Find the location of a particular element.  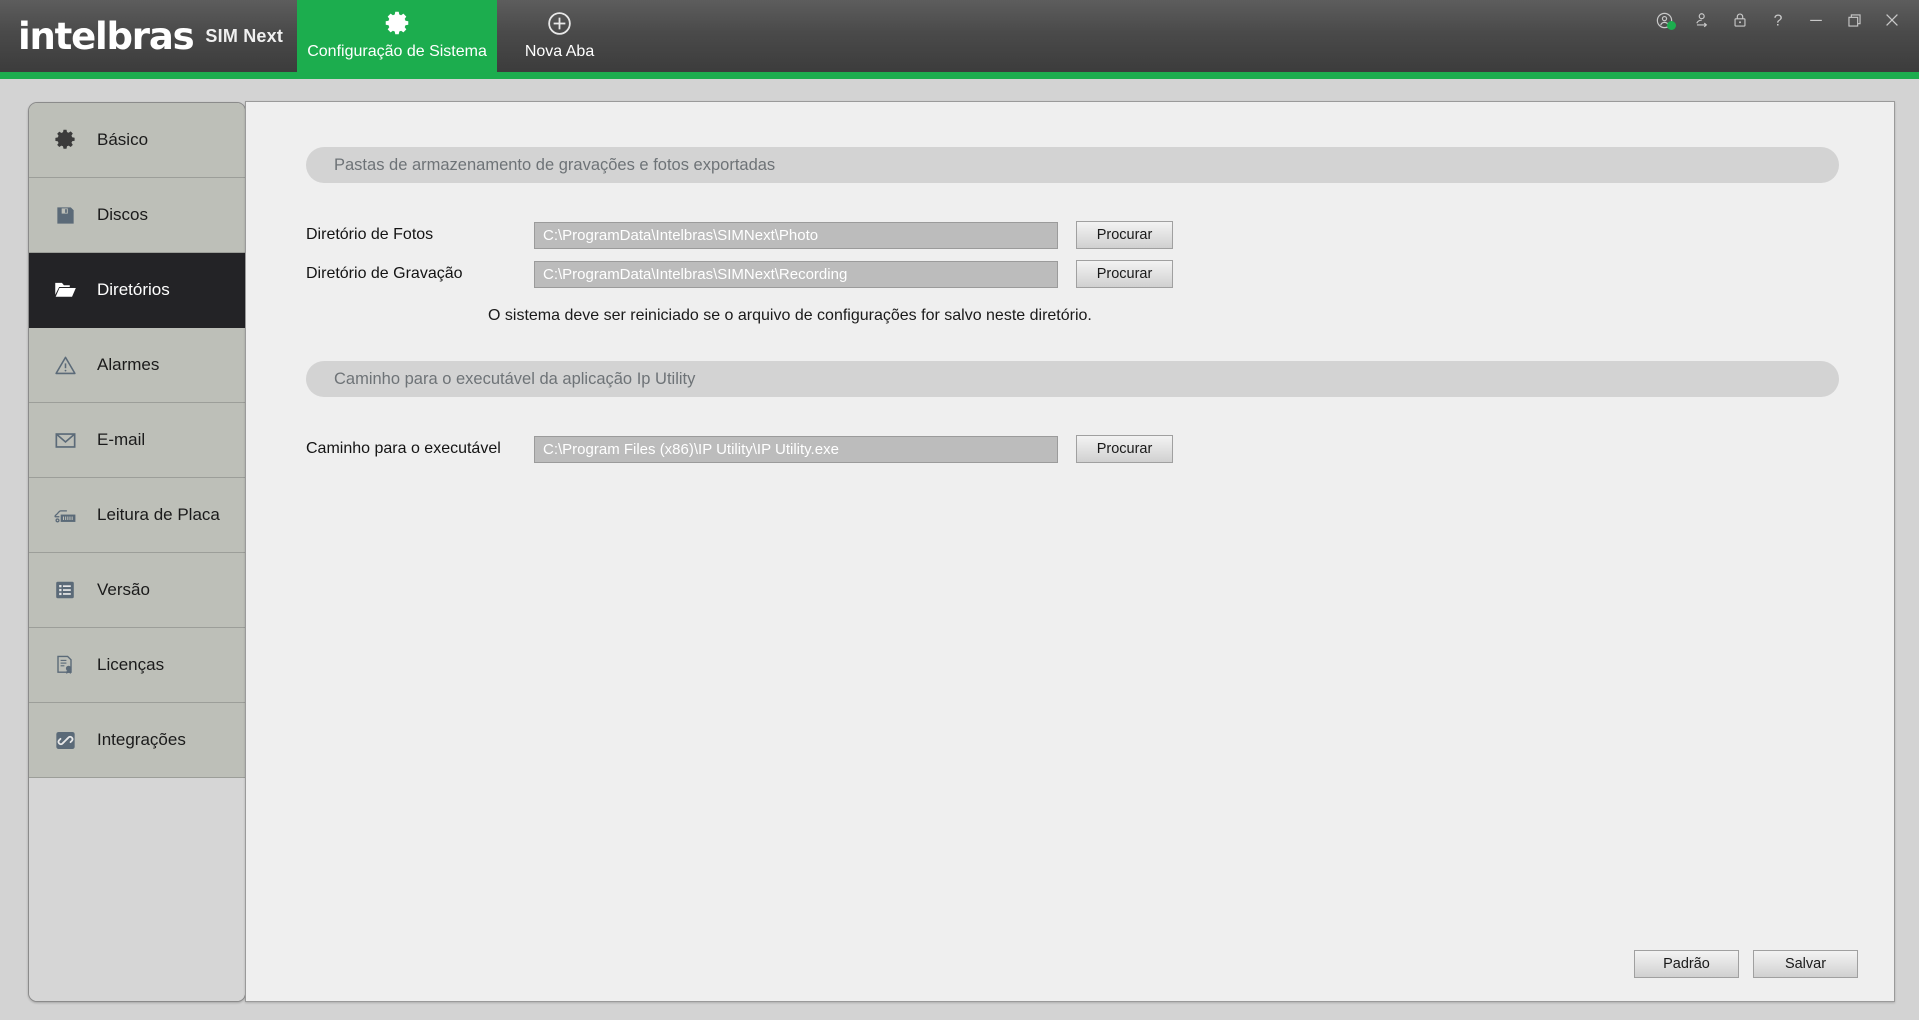

lock-button is located at coordinates (1740, 20).